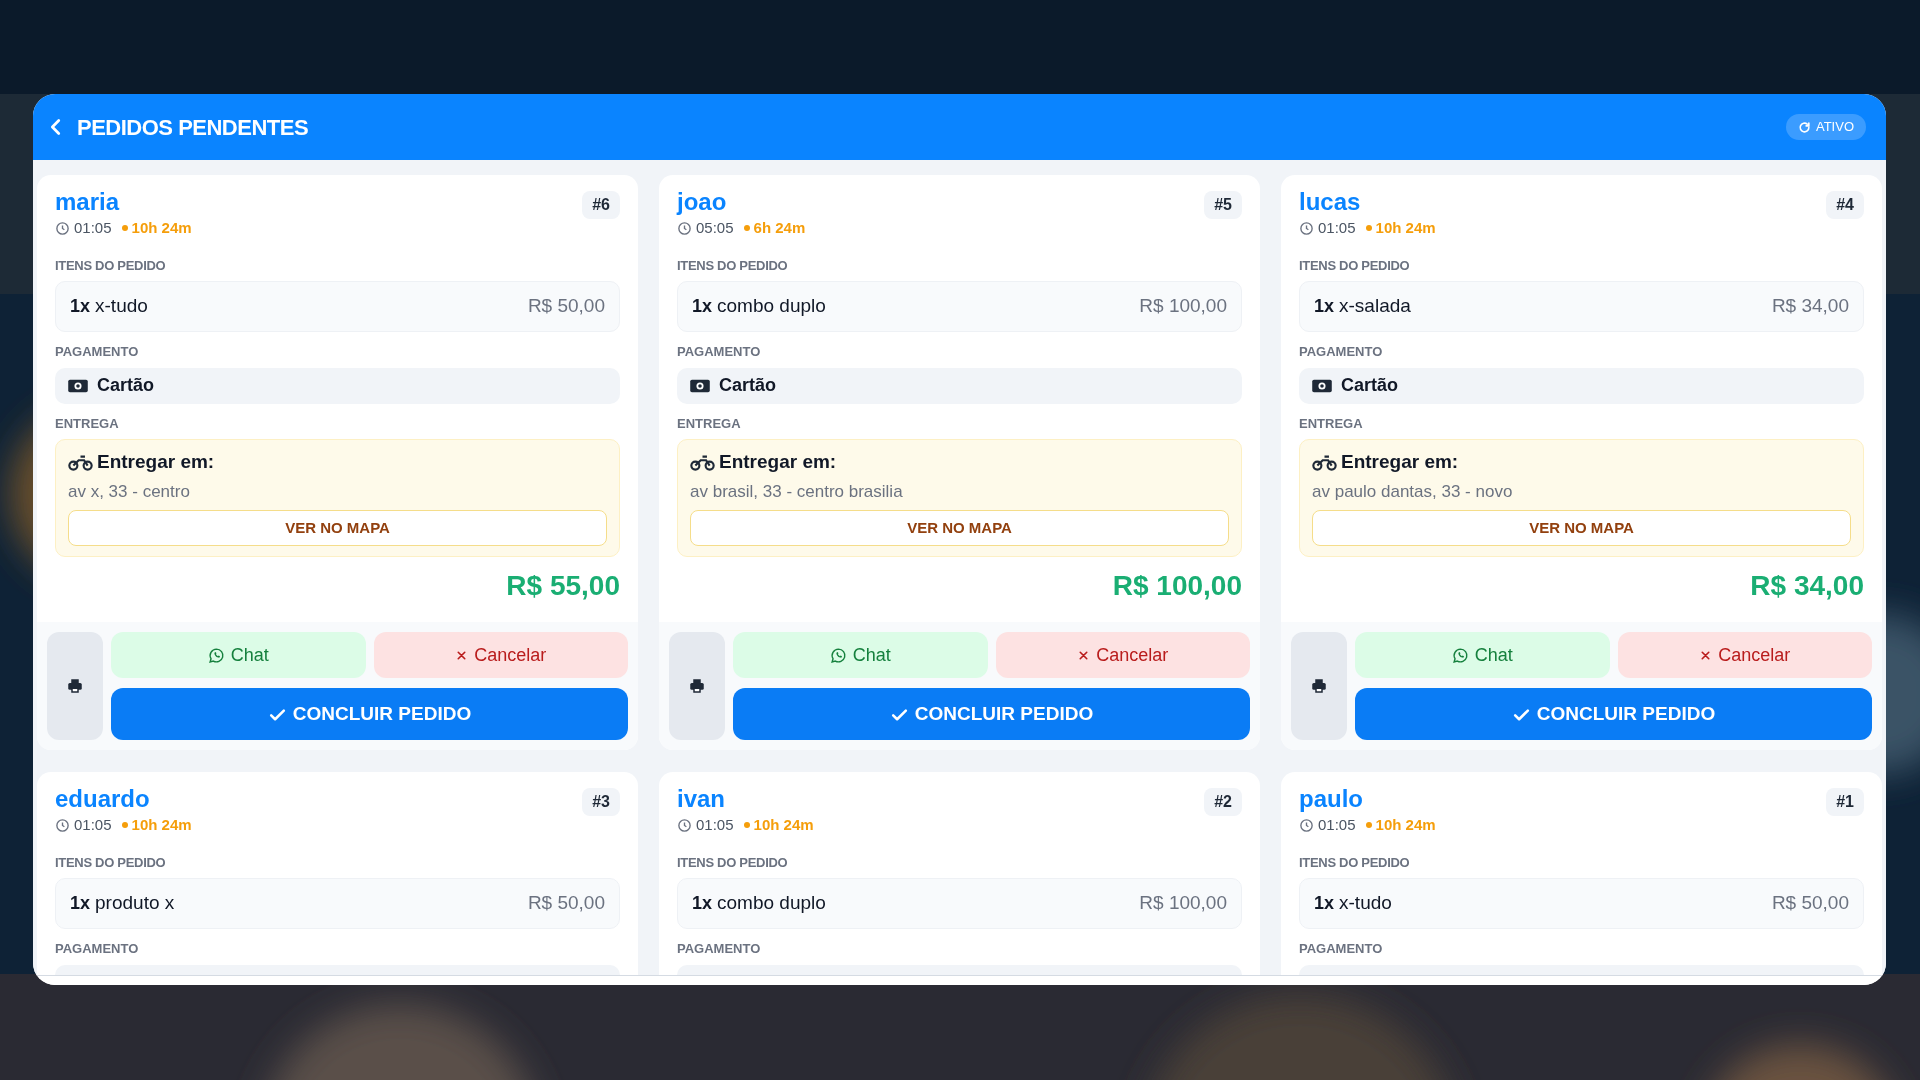 This screenshot has height=1080, width=1920. I want to click on order-number: #5, so click(1223, 205).